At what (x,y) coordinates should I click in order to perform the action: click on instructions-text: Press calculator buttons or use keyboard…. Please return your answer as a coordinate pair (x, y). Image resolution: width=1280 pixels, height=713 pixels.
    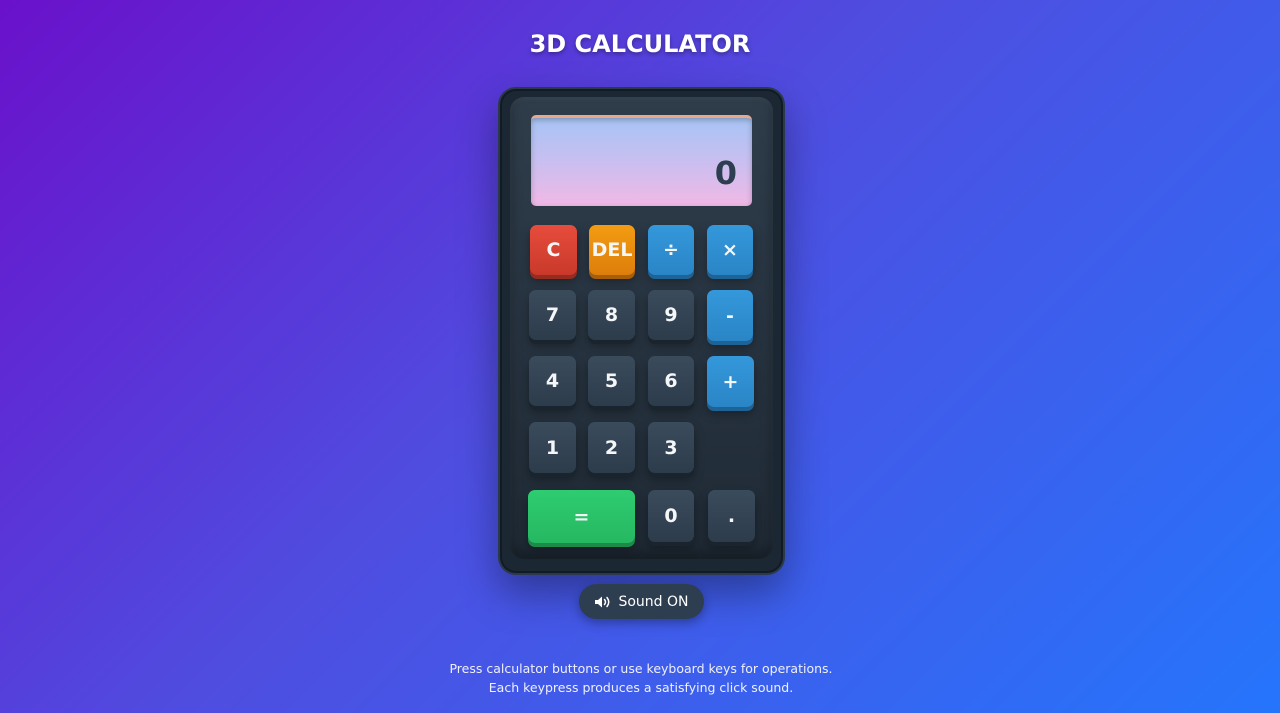
    Looking at the image, I should click on (641, 678).